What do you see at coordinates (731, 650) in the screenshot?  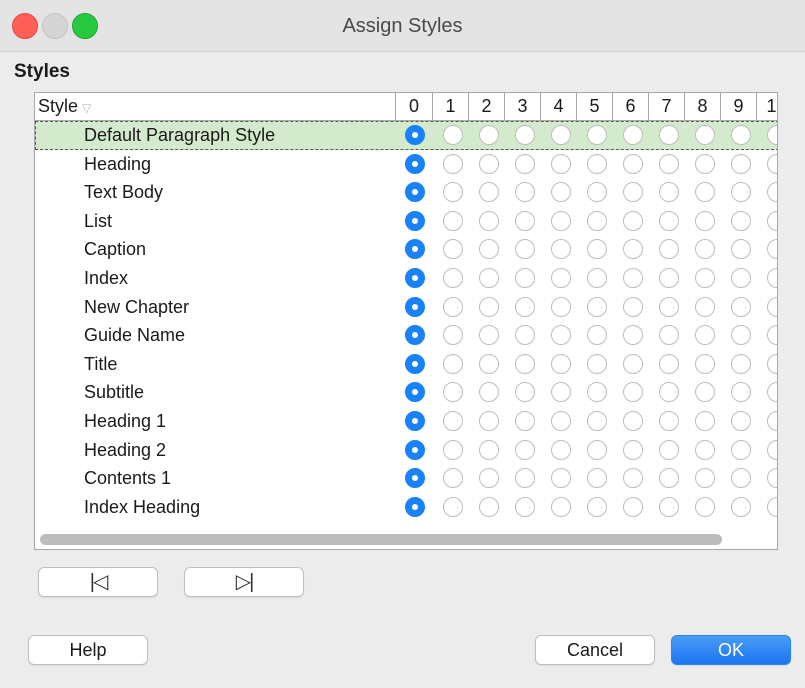 I see `ok-button: OK` at bounding box center [731, 650].